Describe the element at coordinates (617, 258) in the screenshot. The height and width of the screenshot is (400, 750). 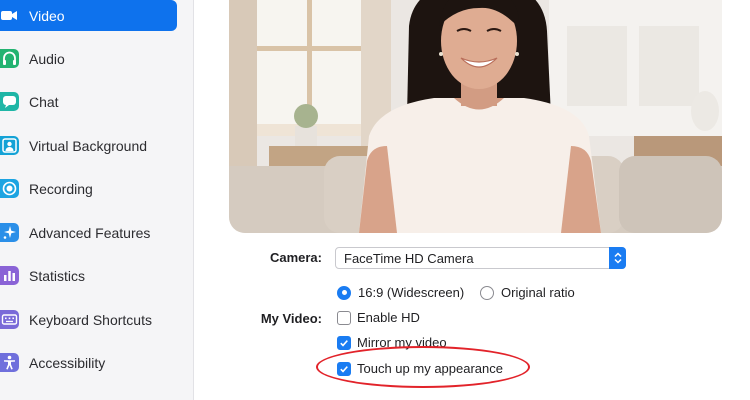
I see `select-updown-arrows-icon` at that location.